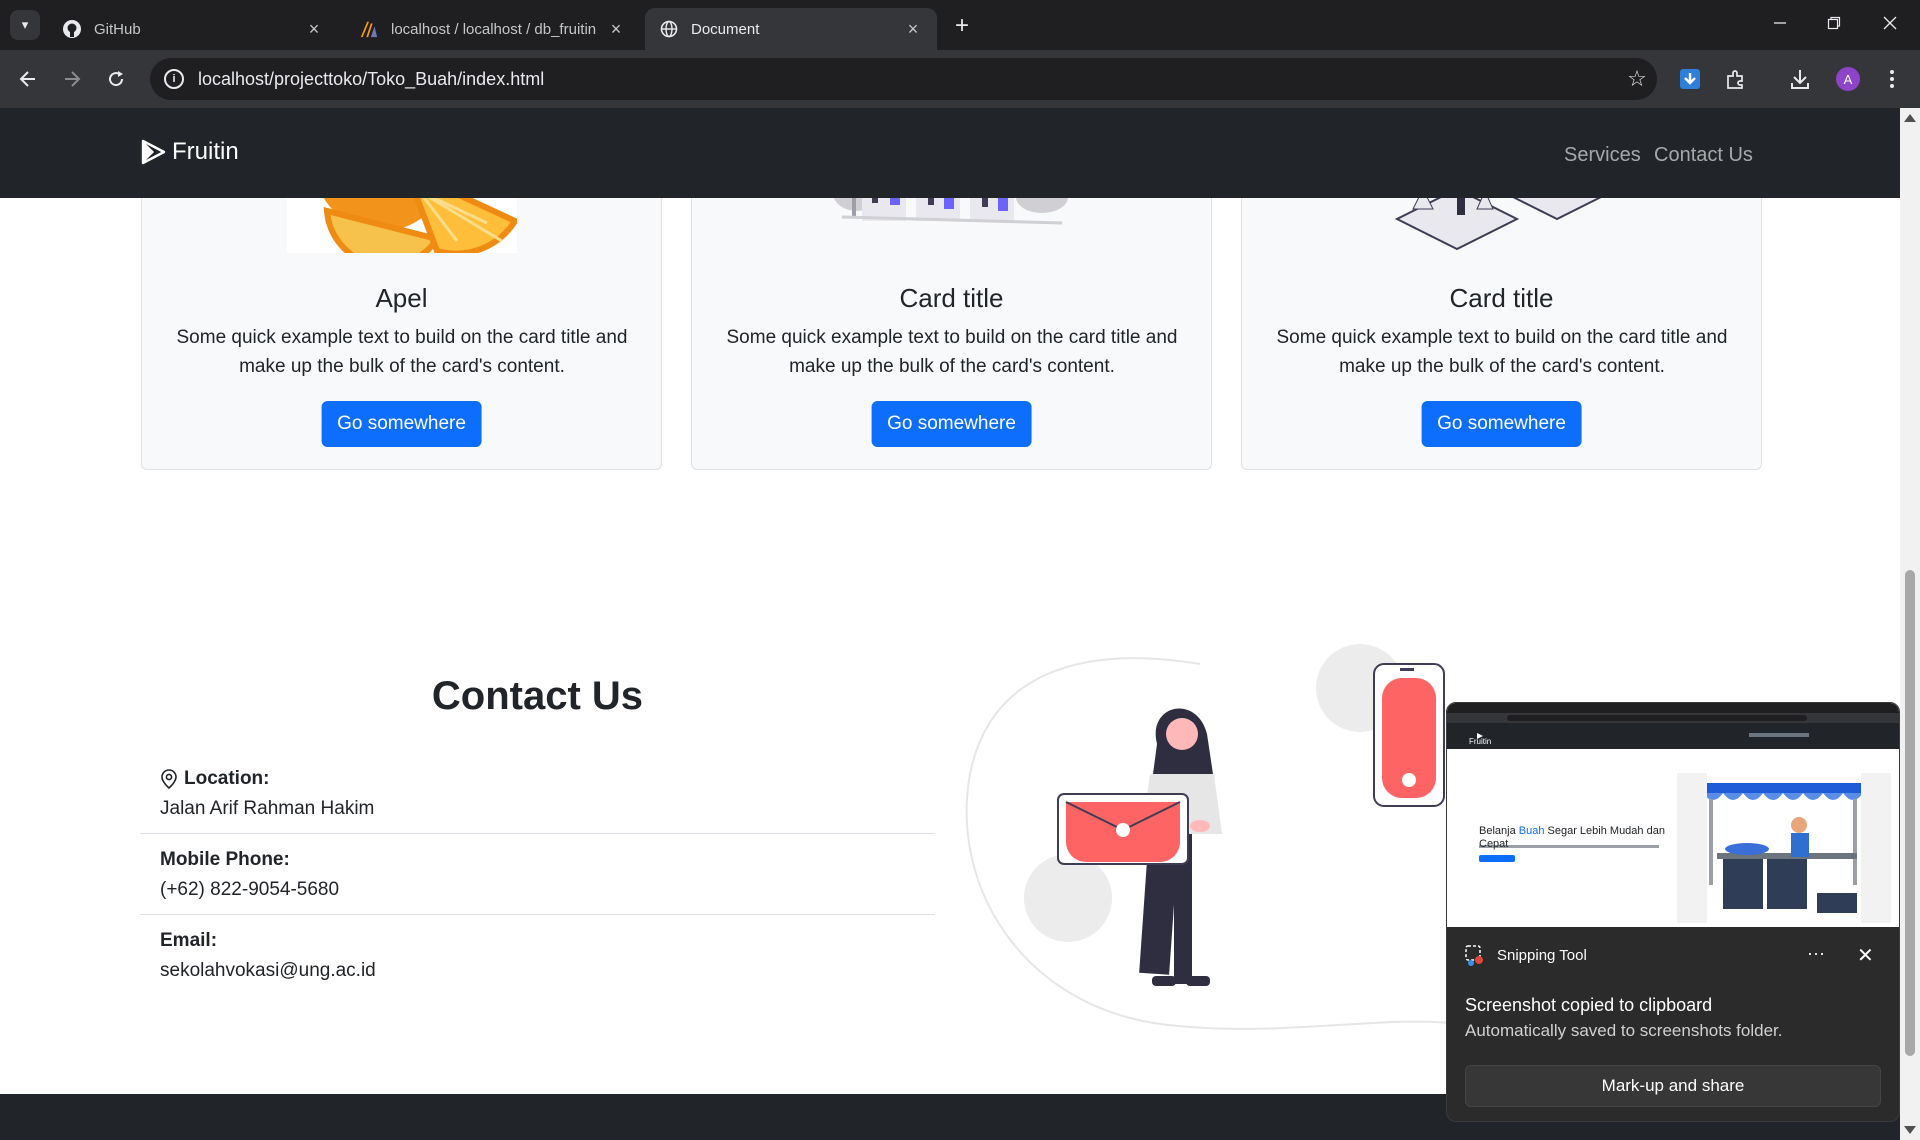 Image resolution: width=1920 pixels, height=1140 pixels. What do you see at coordinates (189, 940) in the screenshot?
I see `contact-label: Email:` at bounding box center [189, 940].